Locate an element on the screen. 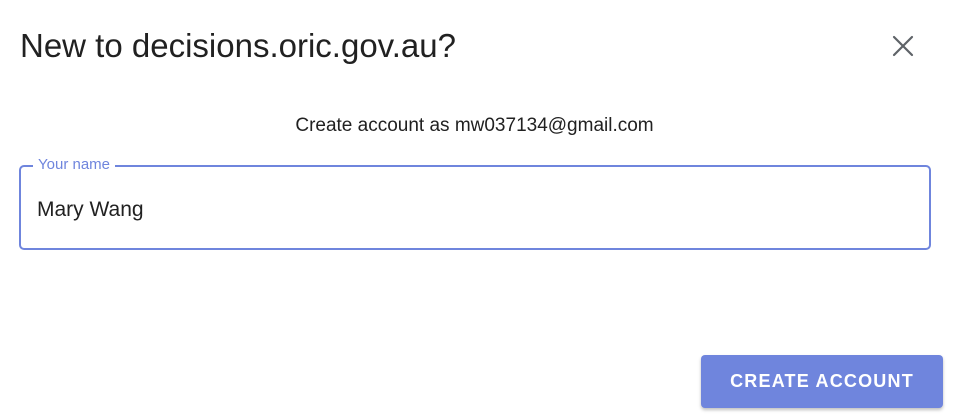 Image resolution: width=953 pixels, height=416 pixels. close-button is located at coordinates (903, 46).